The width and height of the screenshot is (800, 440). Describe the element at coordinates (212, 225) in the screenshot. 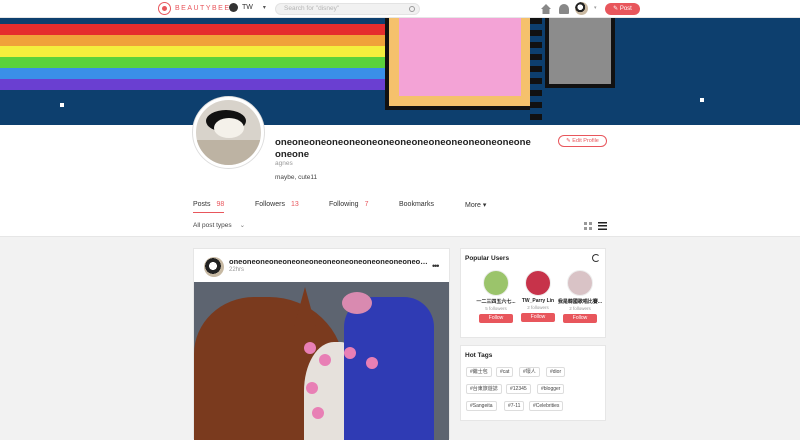

I see `filter-label: All post types` at that location.